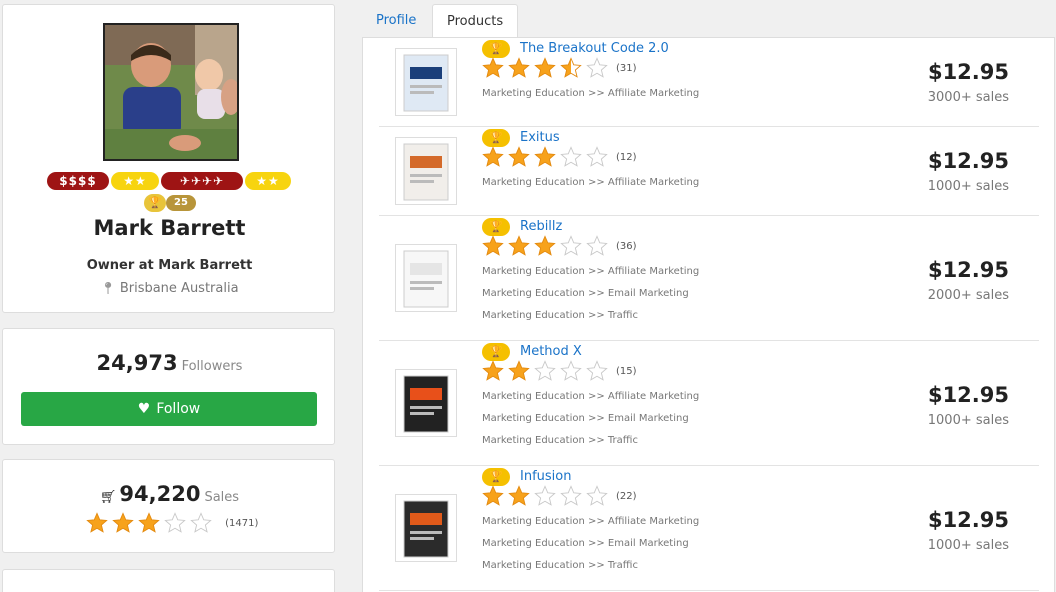 The width and height of the screenshot is (1056, 592). I want to click on cart-icon: 🛒︎, so click(108, 497).